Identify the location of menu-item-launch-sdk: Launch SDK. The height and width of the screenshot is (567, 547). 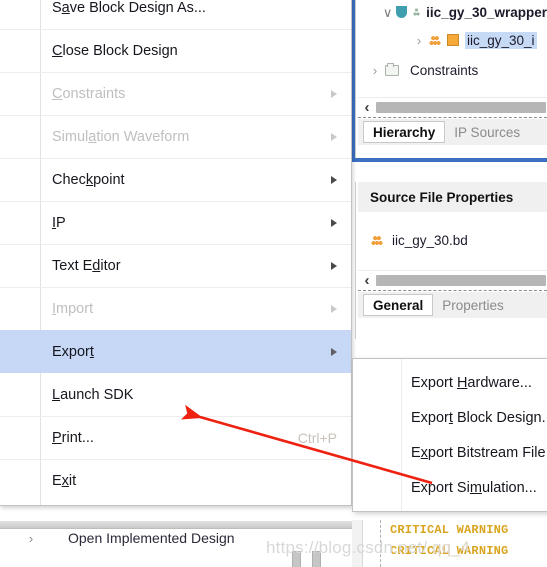
(175, 394).